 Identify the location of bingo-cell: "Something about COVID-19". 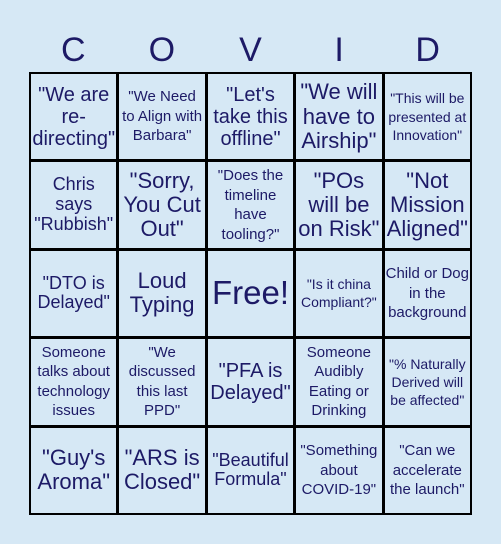
(339, 470).